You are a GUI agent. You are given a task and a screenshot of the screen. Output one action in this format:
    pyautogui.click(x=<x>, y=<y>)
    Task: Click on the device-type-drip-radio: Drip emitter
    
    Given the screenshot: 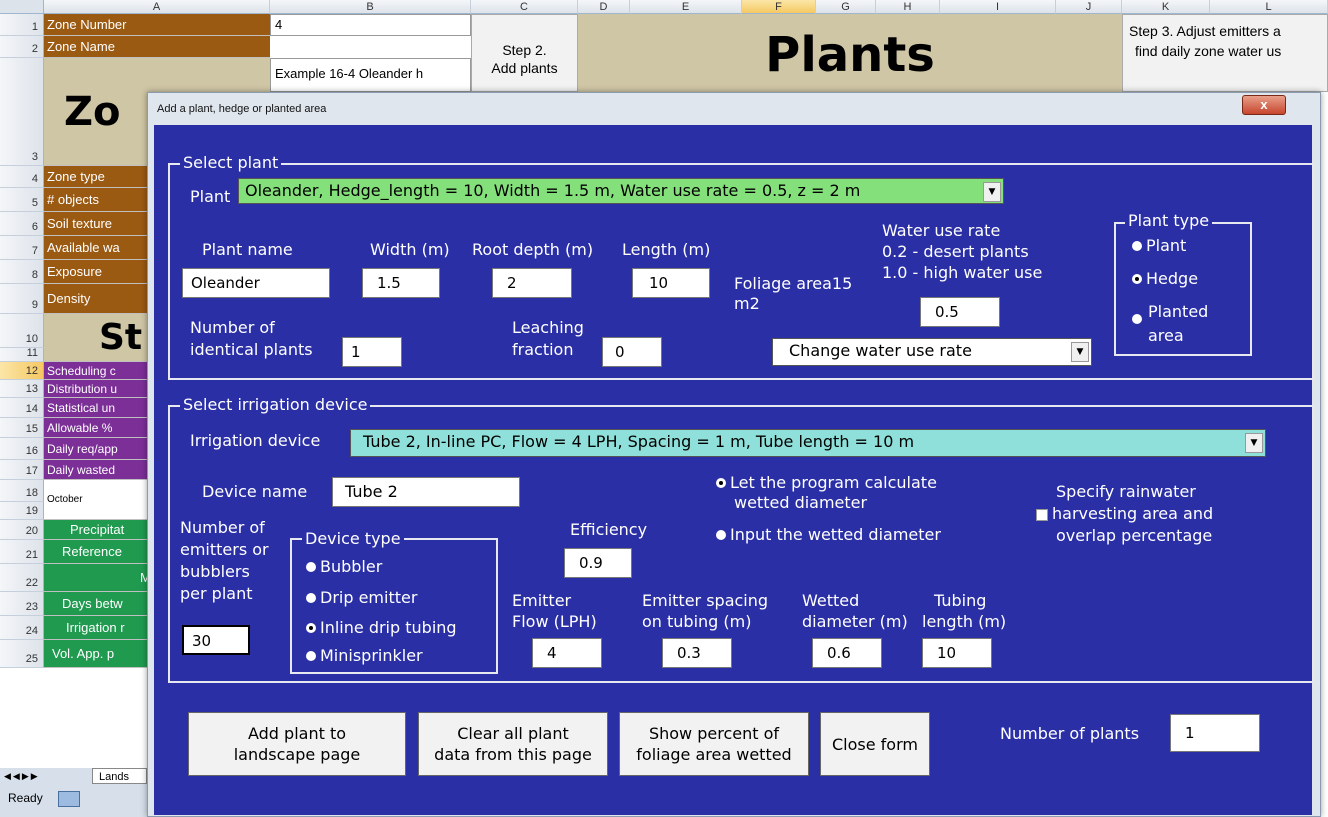 What is the action you would take?
    pyautogui.click(x=361, y=598)
    